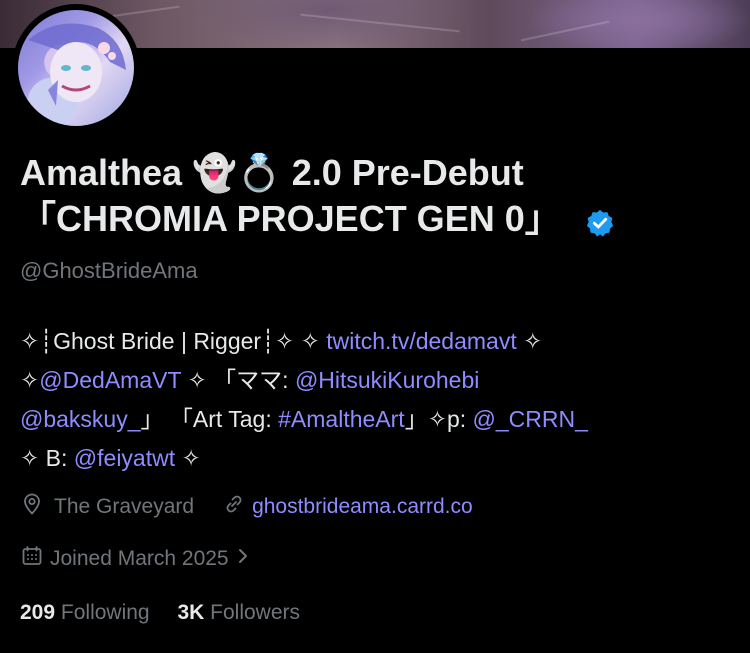 The height and width of the screenshot is (653, 750). I want to click on bio-text: 」✧p:, so click(438, 419).